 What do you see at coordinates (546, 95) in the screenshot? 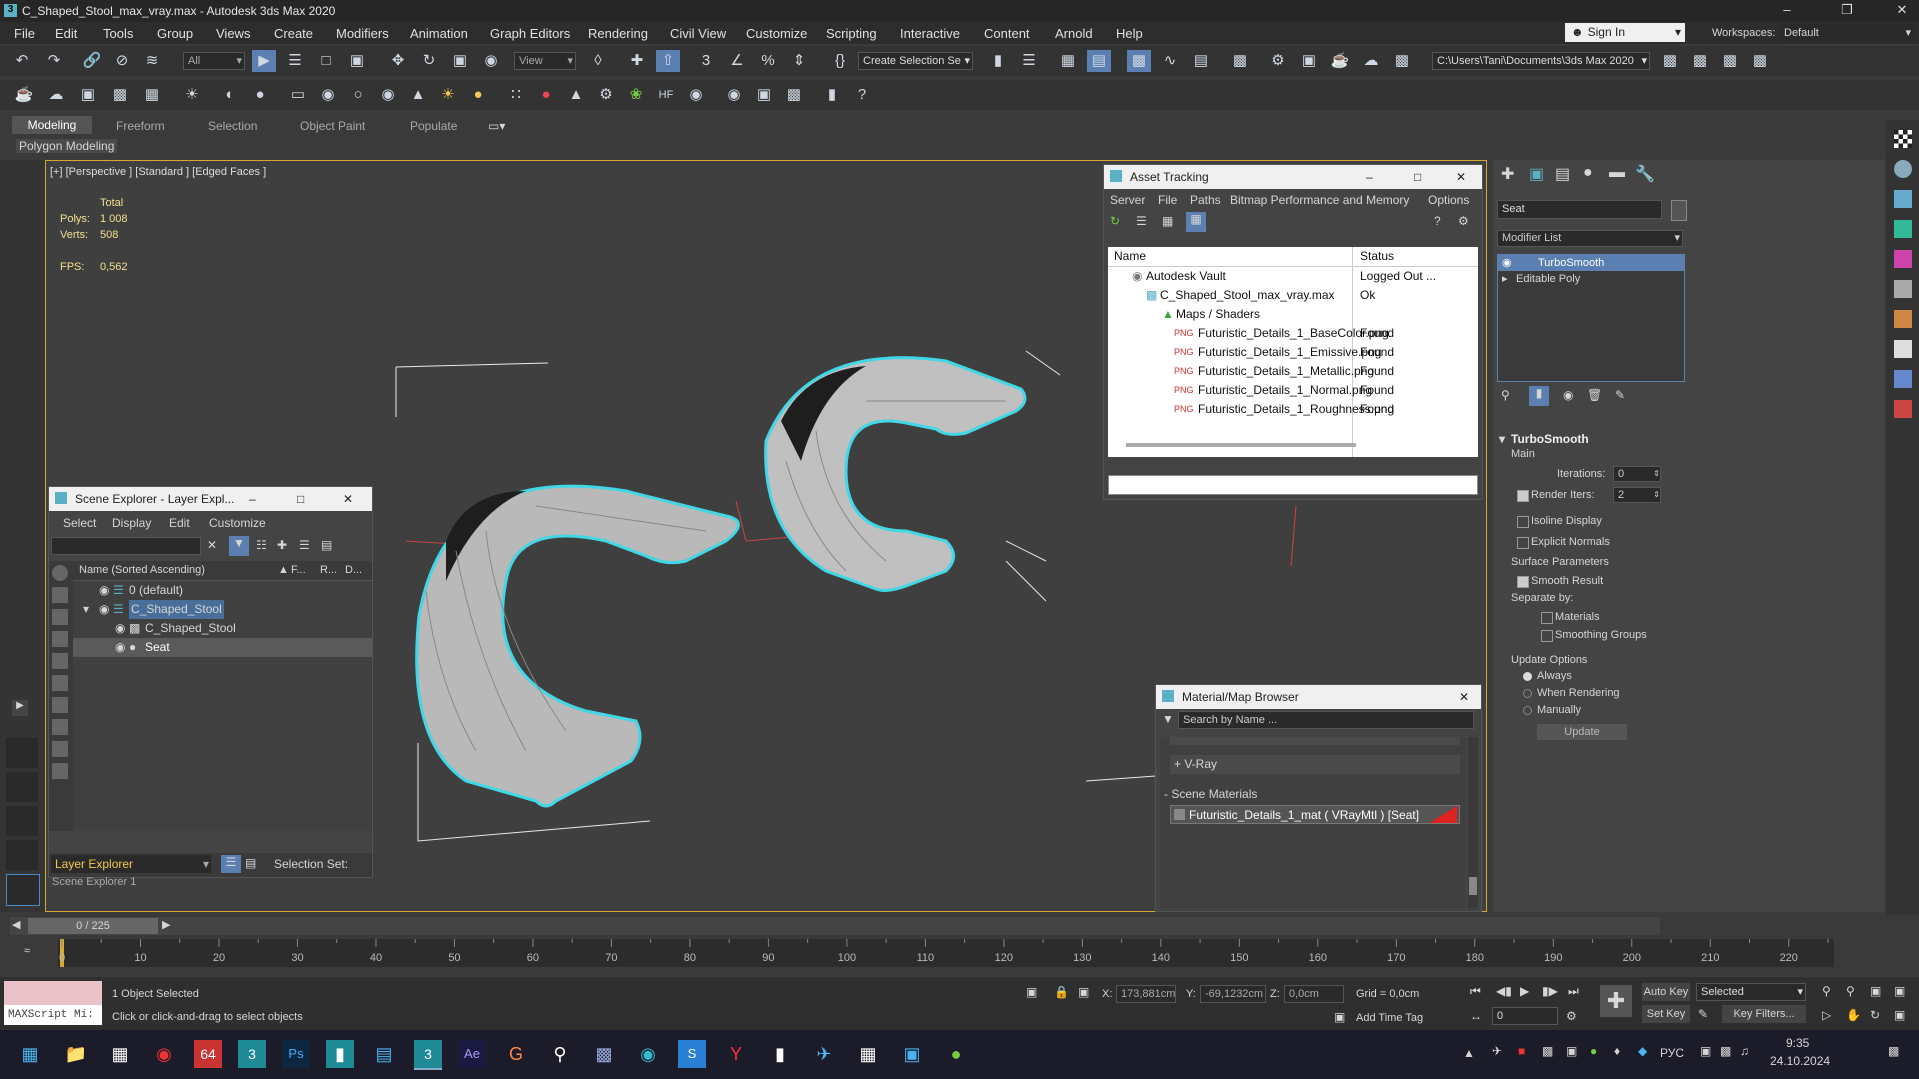
I see `vray-molecule-icon: ●` at bounding box center [546, 95].